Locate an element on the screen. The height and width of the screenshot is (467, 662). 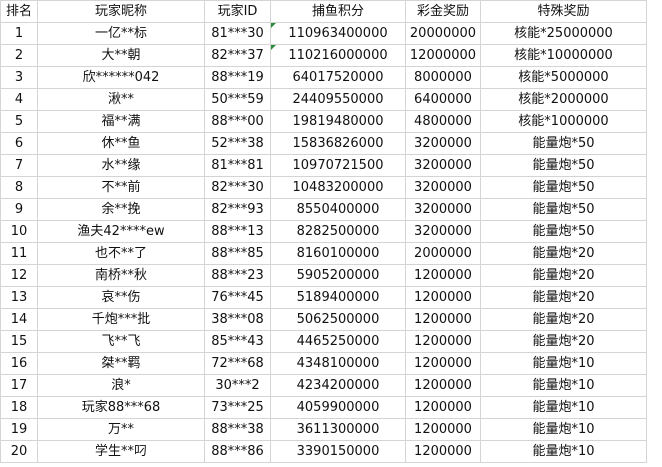
player-id-cell: 82***30 is located at coordinates (237, 187).